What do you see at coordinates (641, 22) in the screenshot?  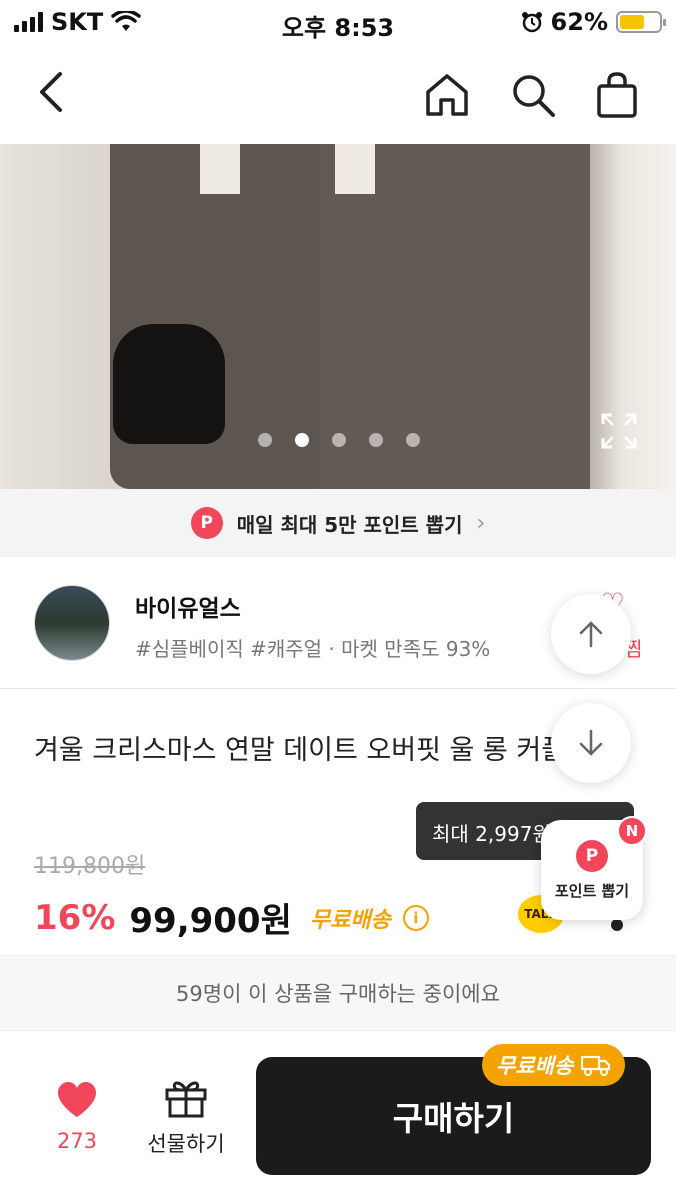 I see `battery-icon` at bounding box center [641, 22].